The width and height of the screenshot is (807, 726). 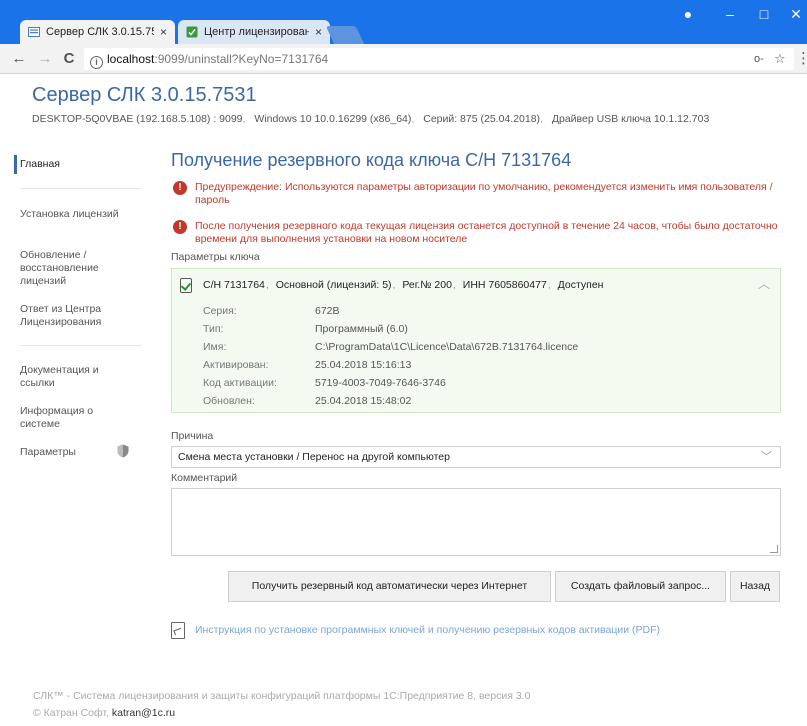 I want to click on key-type: Основной (лицензий: 5), so click(x=333, y=285).